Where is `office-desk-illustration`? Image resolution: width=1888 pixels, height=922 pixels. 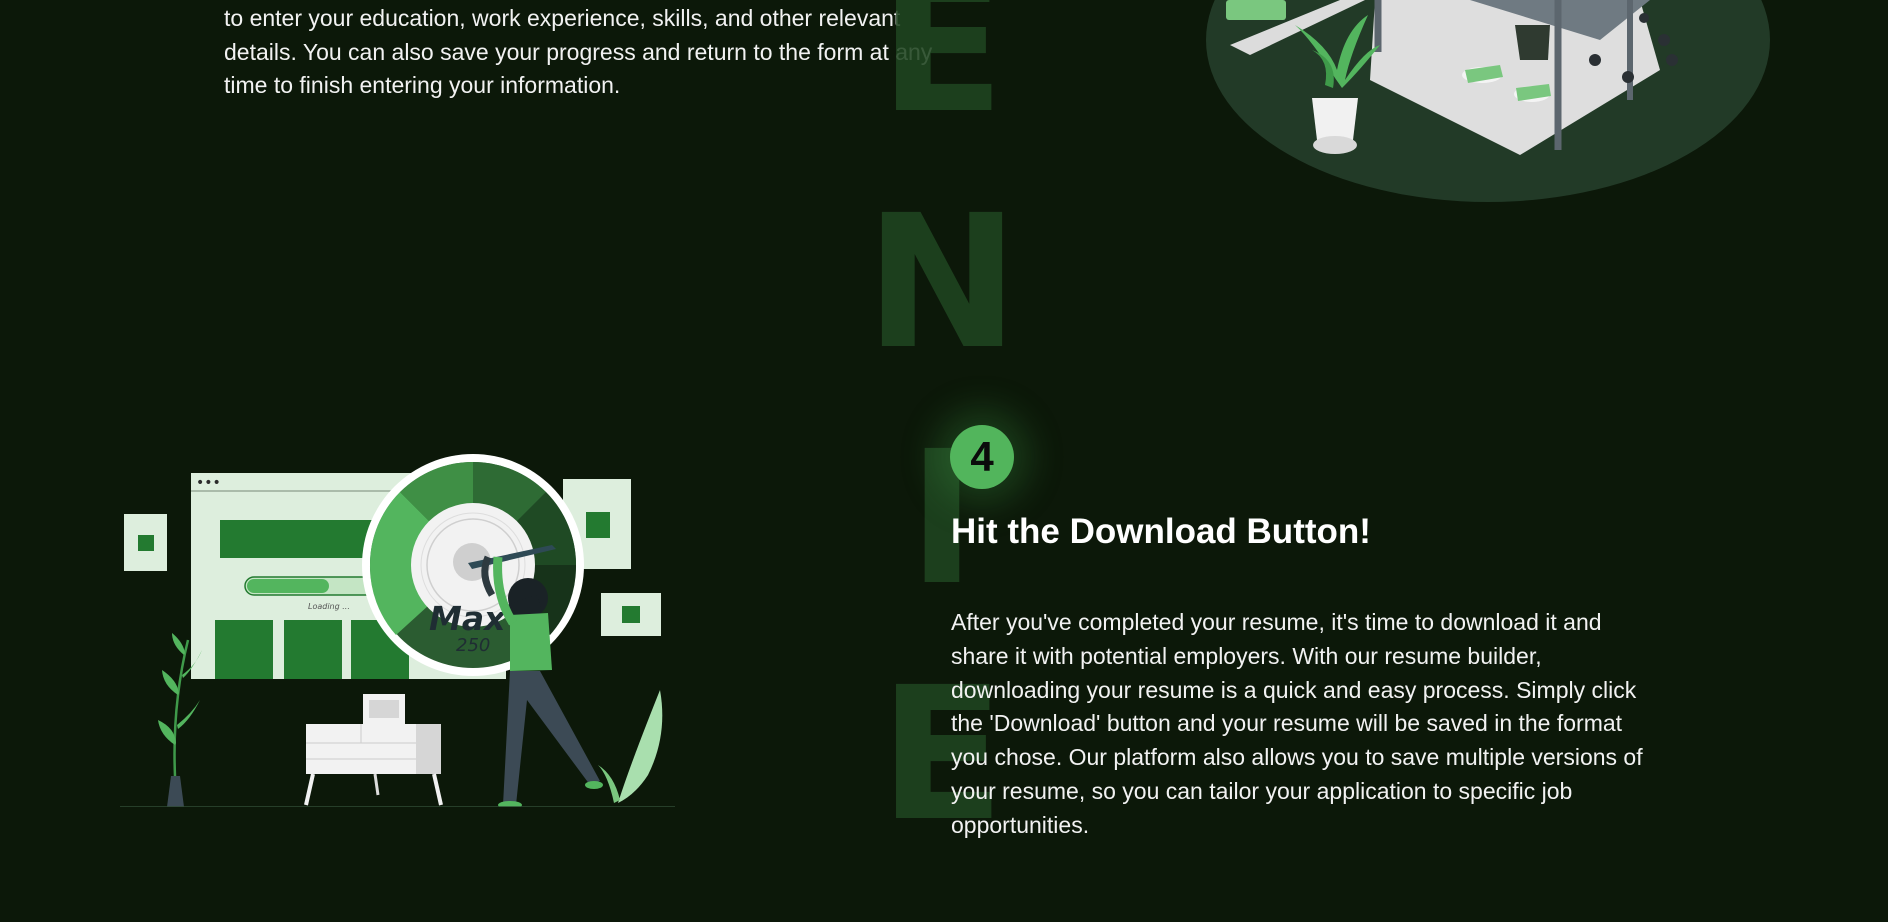
office-desk-illustration is located at coordinates (1488, 101).